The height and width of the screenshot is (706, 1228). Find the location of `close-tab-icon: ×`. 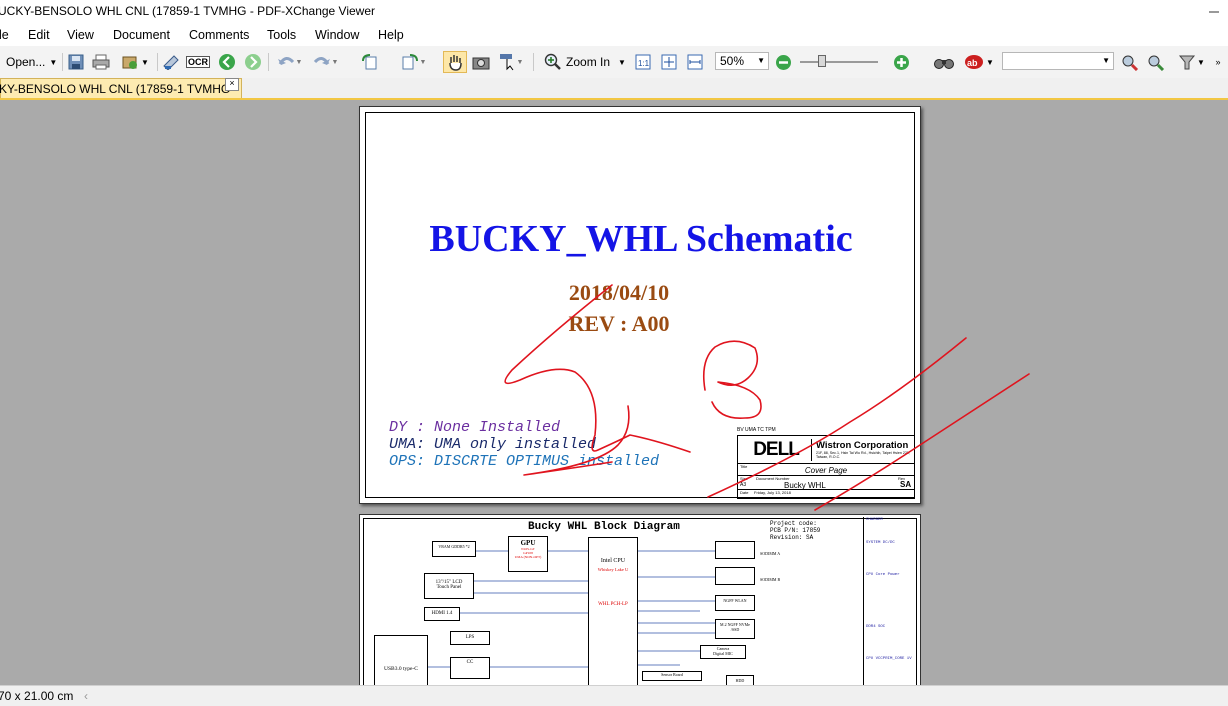

close-tab-icon: × is located at coordinates (232, 84).